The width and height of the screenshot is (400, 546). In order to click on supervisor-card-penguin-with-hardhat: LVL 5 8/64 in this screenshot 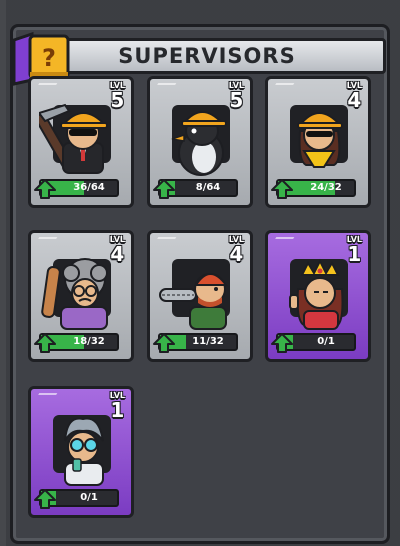, I will do `click(200, 142)`.